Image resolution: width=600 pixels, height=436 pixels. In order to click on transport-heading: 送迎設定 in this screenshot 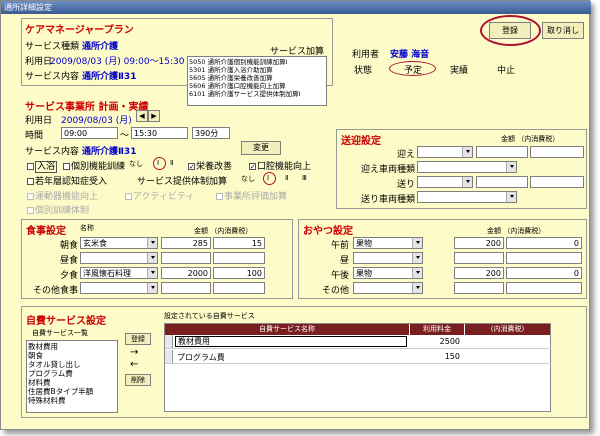, I will do `click(361, 141)`.